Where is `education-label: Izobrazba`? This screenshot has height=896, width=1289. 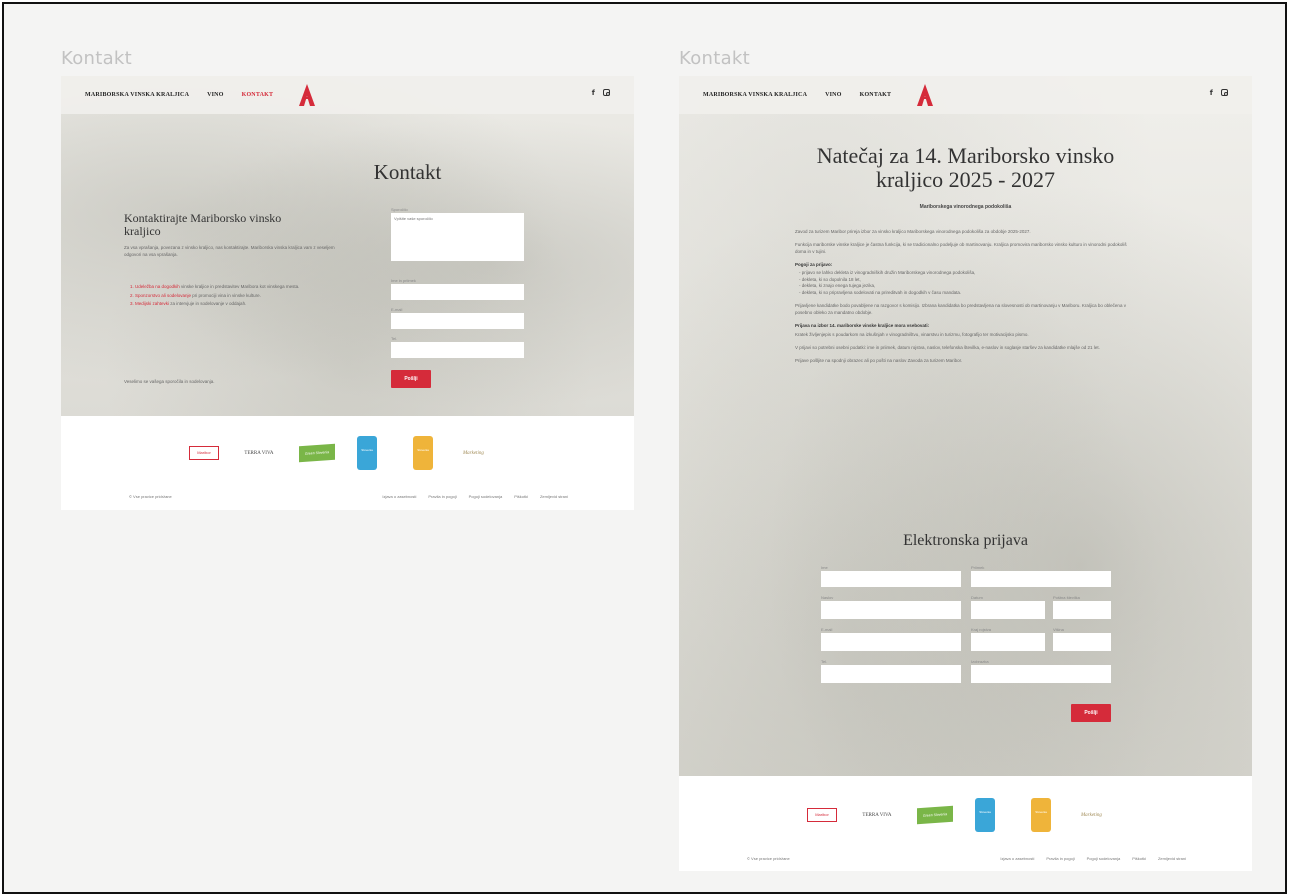
education-label: Izobrazba is located at coordinates (980, 661).